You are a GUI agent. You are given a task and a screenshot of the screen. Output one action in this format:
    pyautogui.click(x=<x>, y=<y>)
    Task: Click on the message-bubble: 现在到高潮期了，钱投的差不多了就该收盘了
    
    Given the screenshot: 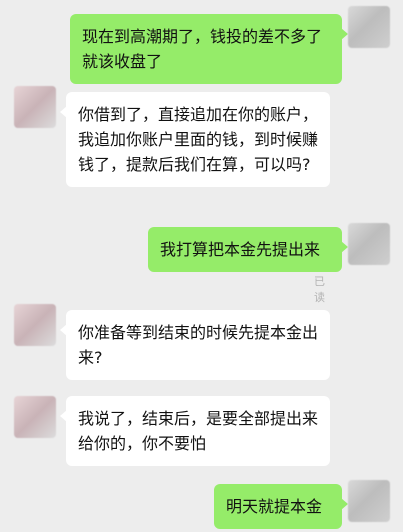 What is the action you would take?
    pyautogui.click(x=209, y=49)
    